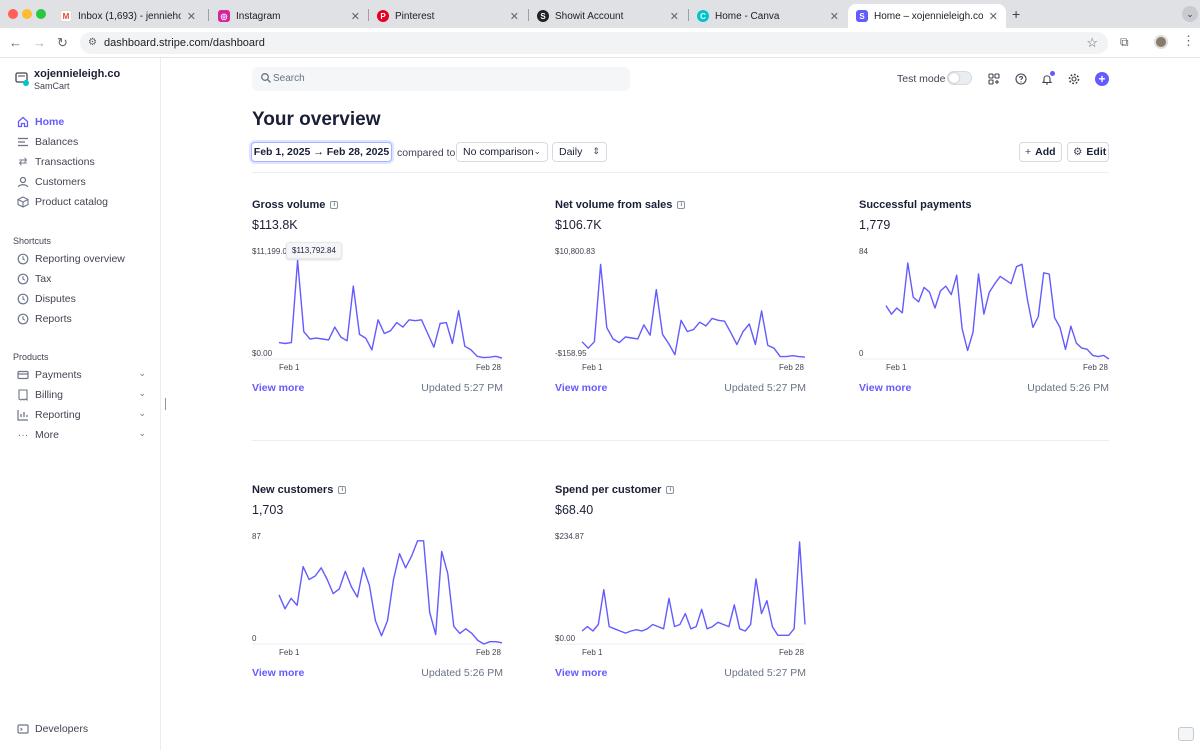 Image resolution: width=1200 pixels, height=750 pixels. Describe the element at coordinates (765, 673) in the screenshot. I see `updated-timestamp: Updated 5:27 PM` at that location.